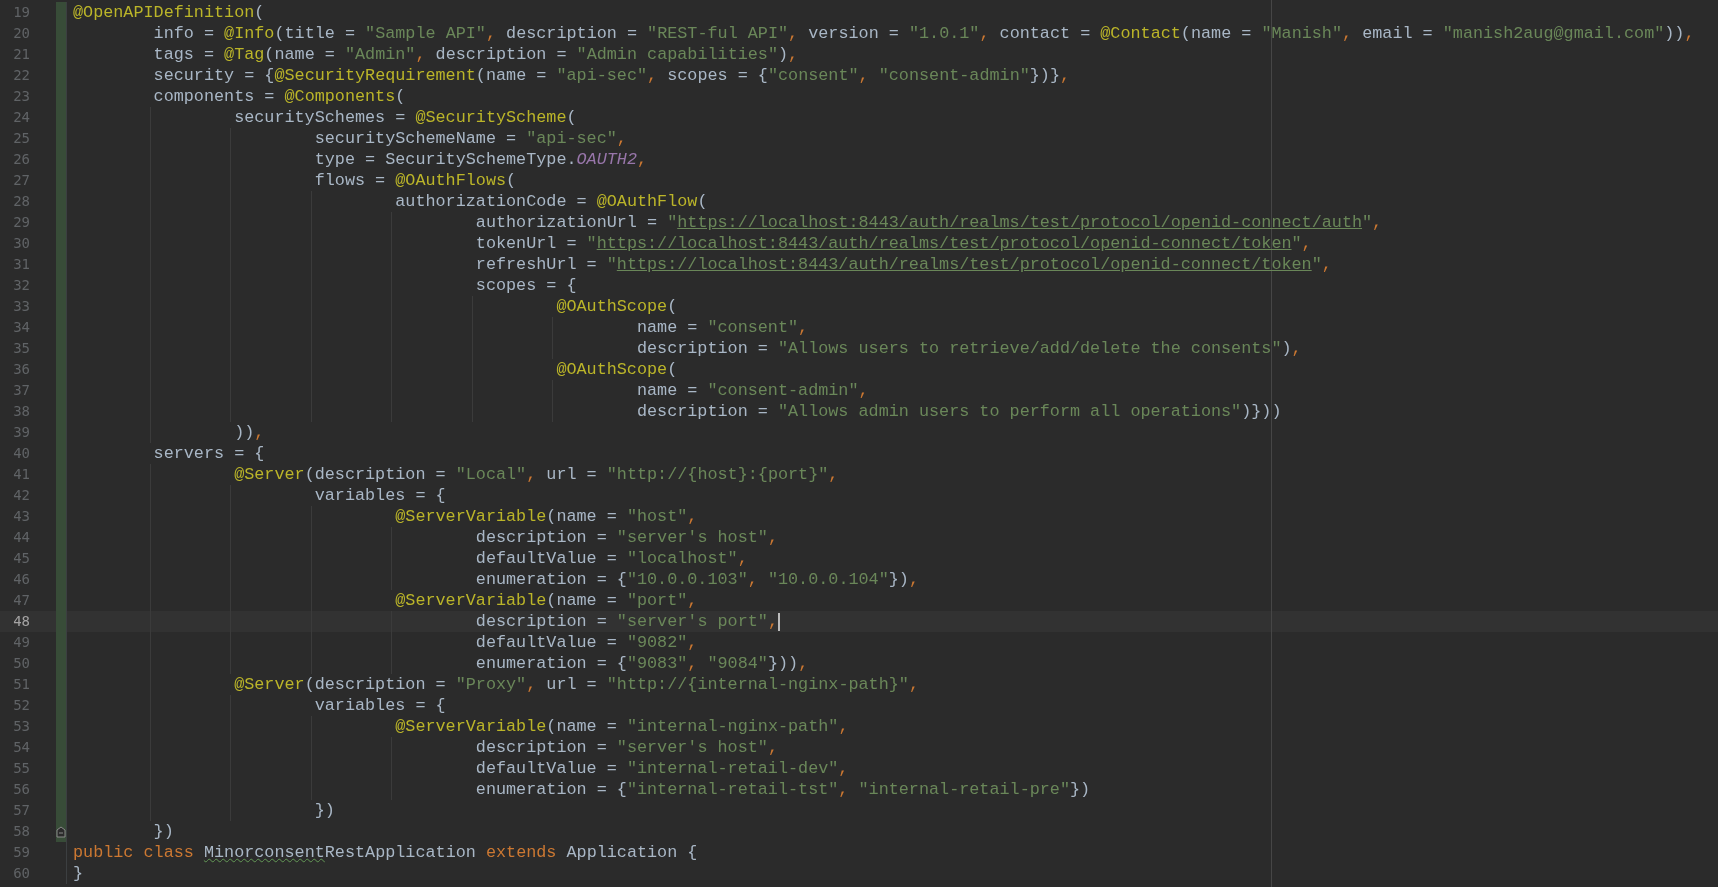 The image size is (1718, 887). Describe the element at coordinates (21, 159) in the screenshot. I see `line-number: 26` at that location.